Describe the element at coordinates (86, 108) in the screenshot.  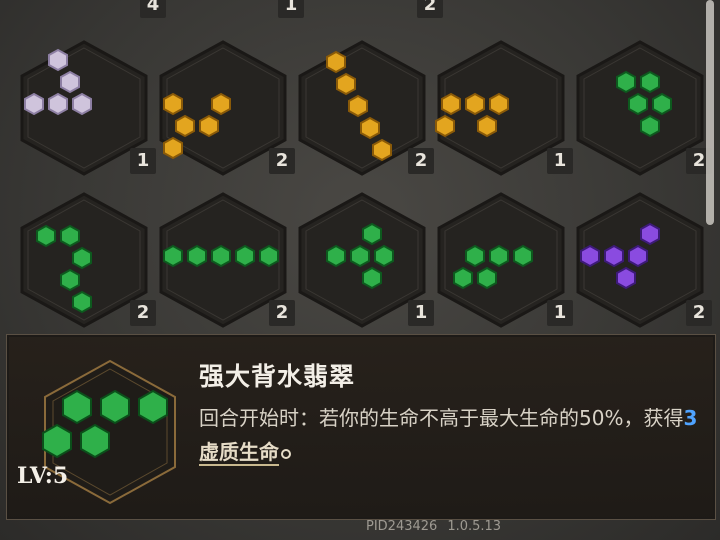
I see `relic-slot-1: 1` at that location.